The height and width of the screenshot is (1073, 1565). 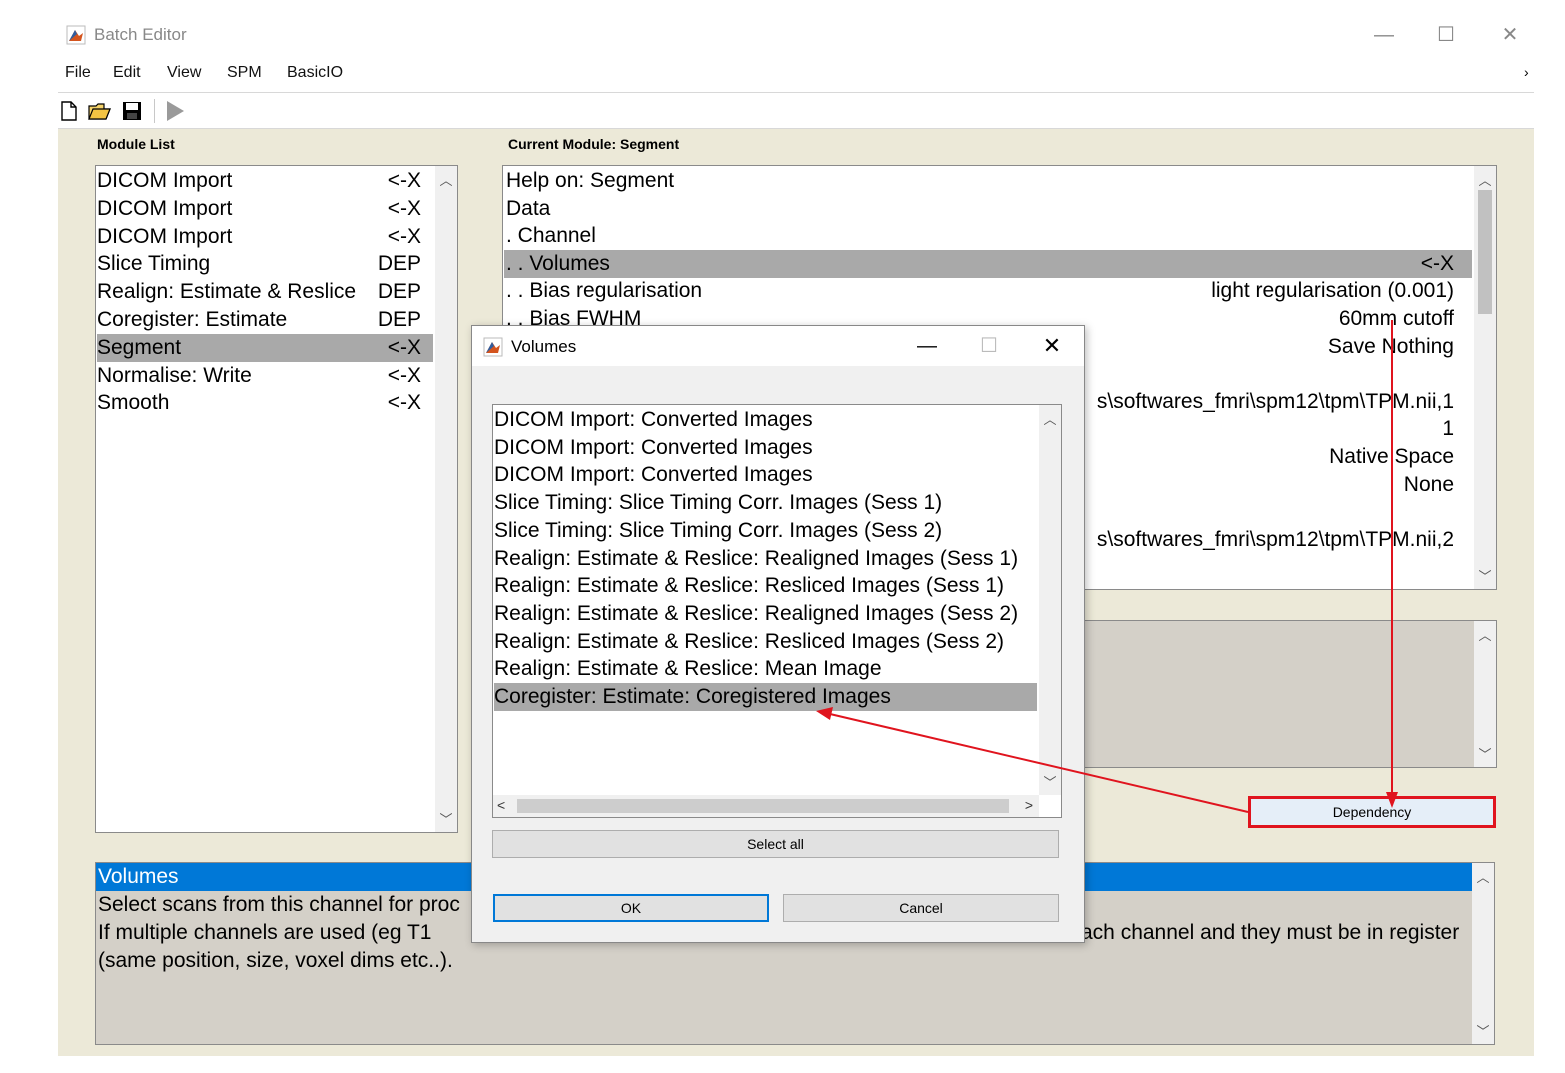 I want to click on dialog-minimize-button: —, so click(x=927, y=346).